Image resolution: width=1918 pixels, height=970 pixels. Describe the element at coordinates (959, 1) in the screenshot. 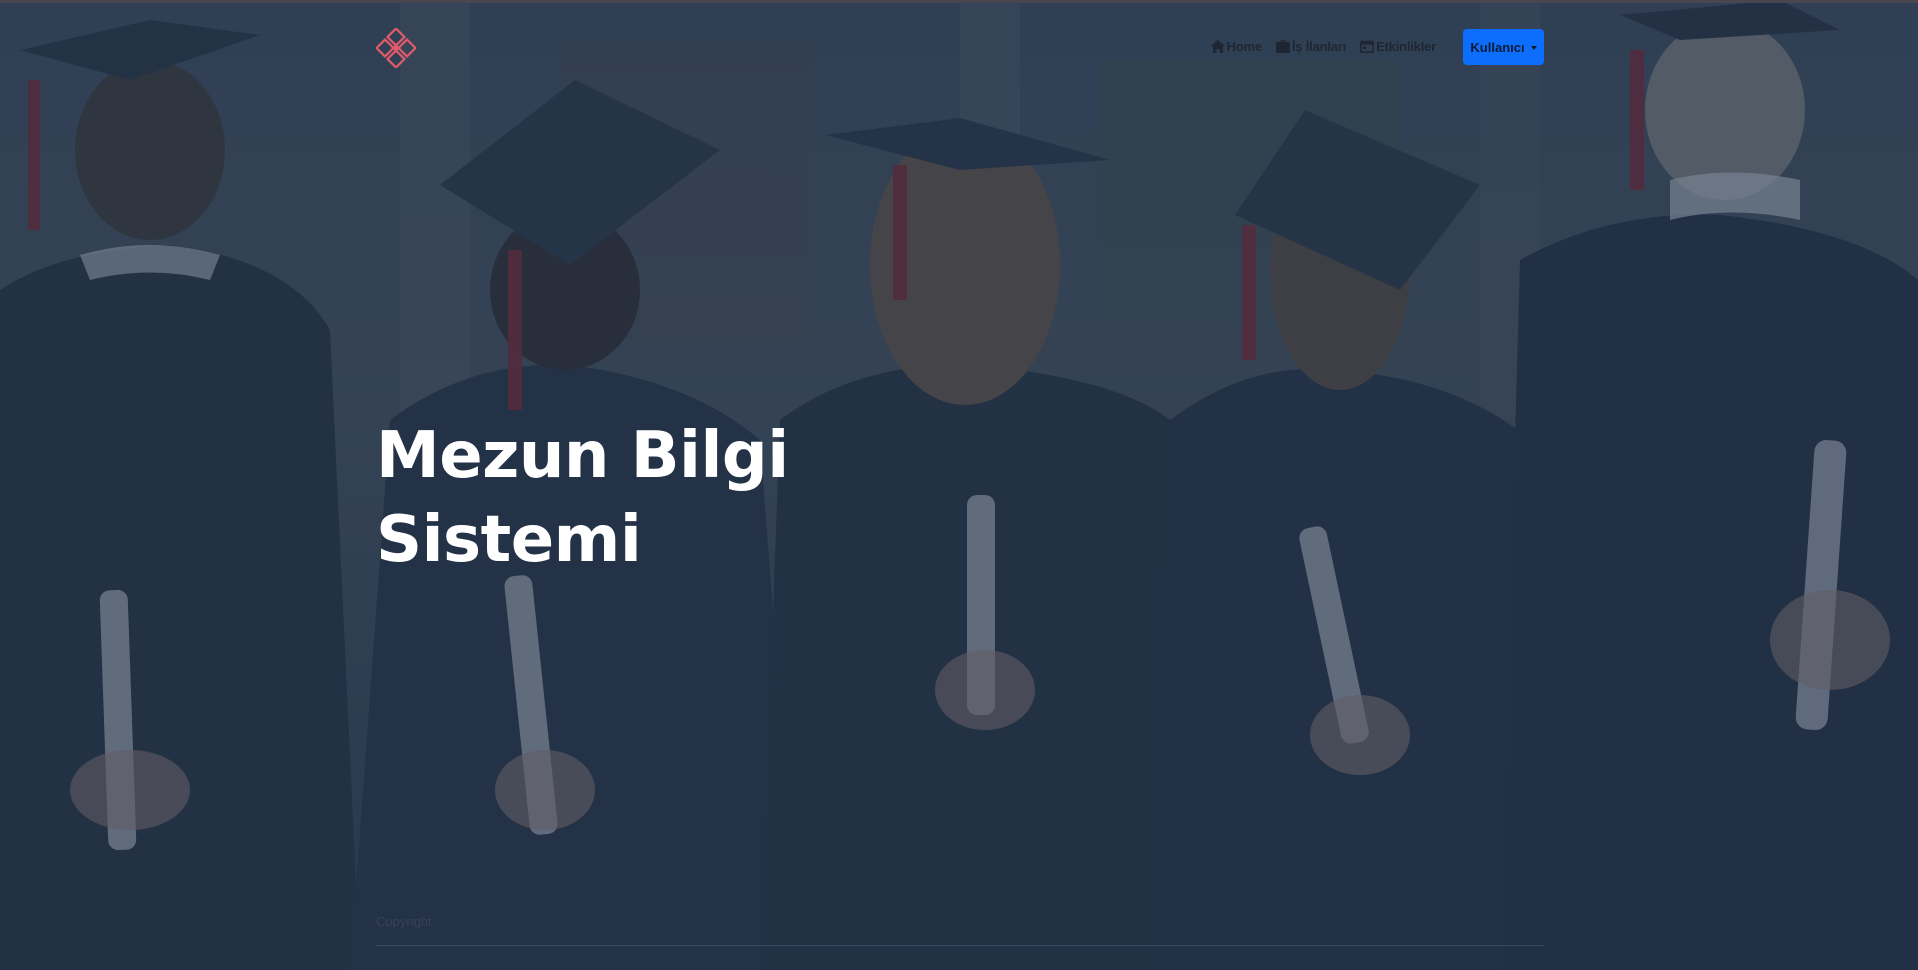

I see `top-border` at that location.